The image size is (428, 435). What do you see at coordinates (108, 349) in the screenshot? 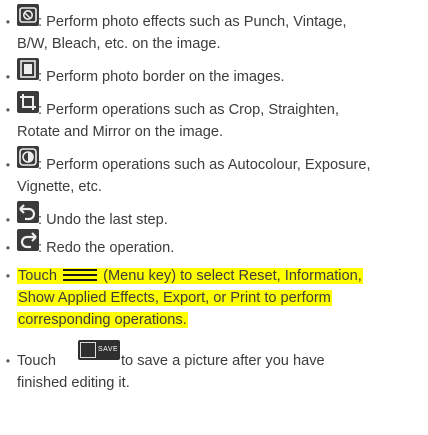
I see `save-icon-label: SAVE` at bounding box center [108, 349].